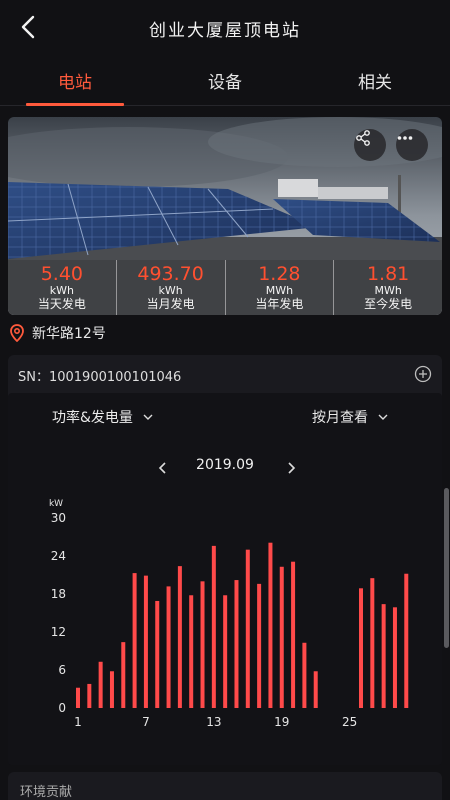  Describe the element at coordinates (61, 304) in the screenshot. I see `stat-label: 当天发电` at that location.